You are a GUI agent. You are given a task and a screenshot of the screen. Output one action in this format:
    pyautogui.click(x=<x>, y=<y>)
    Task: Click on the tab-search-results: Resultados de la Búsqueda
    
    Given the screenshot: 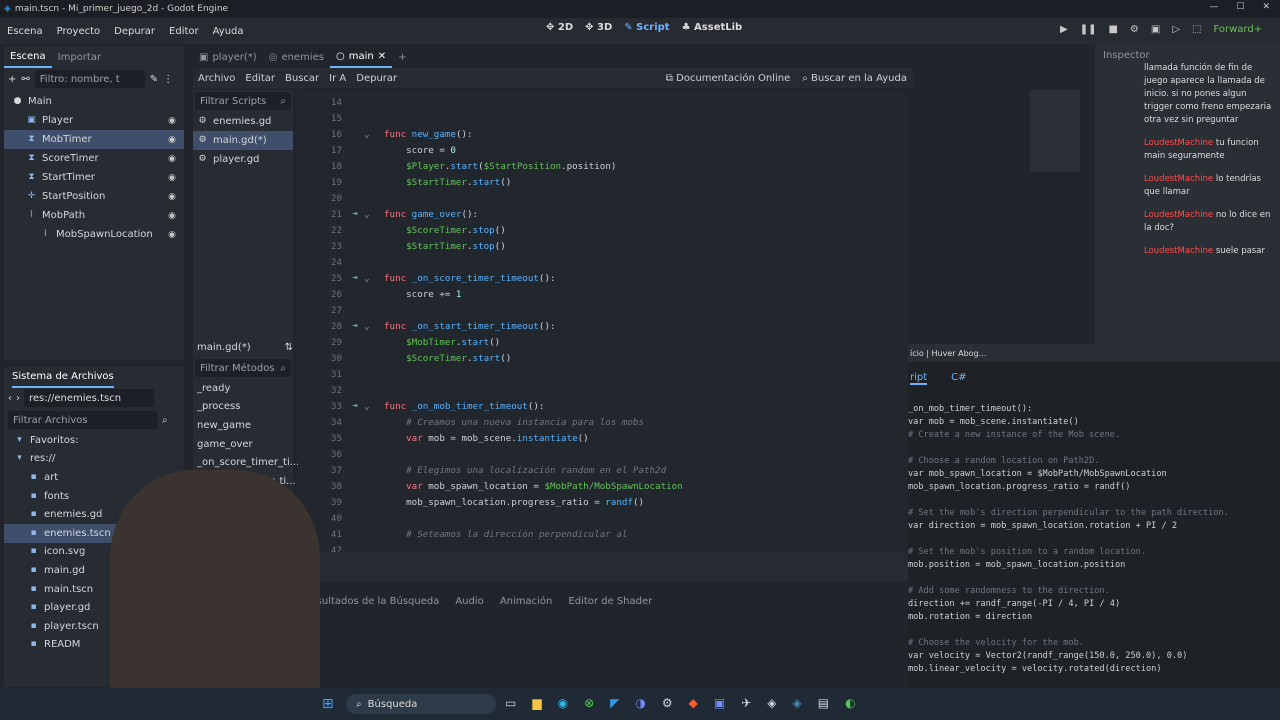 What is the action you would take?
    pyautogui.click(x=371, y=601)
    